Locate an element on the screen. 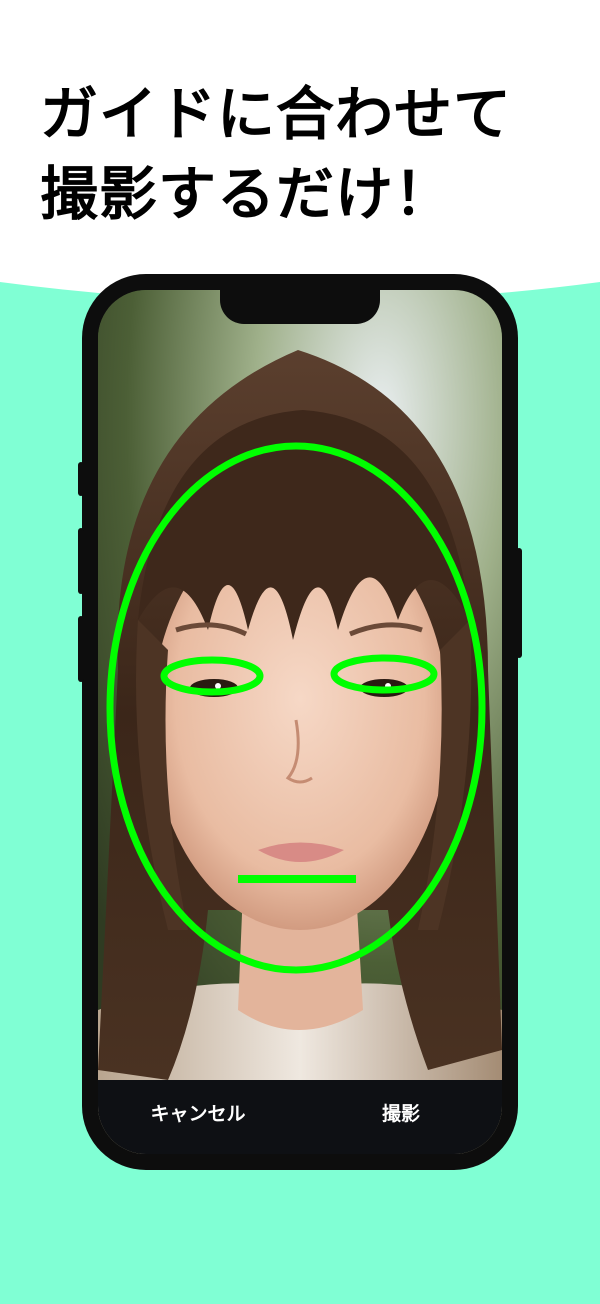 The width and height of the screenshot is (600, 1304). phone-power-button is located at coordinates (519, 603).